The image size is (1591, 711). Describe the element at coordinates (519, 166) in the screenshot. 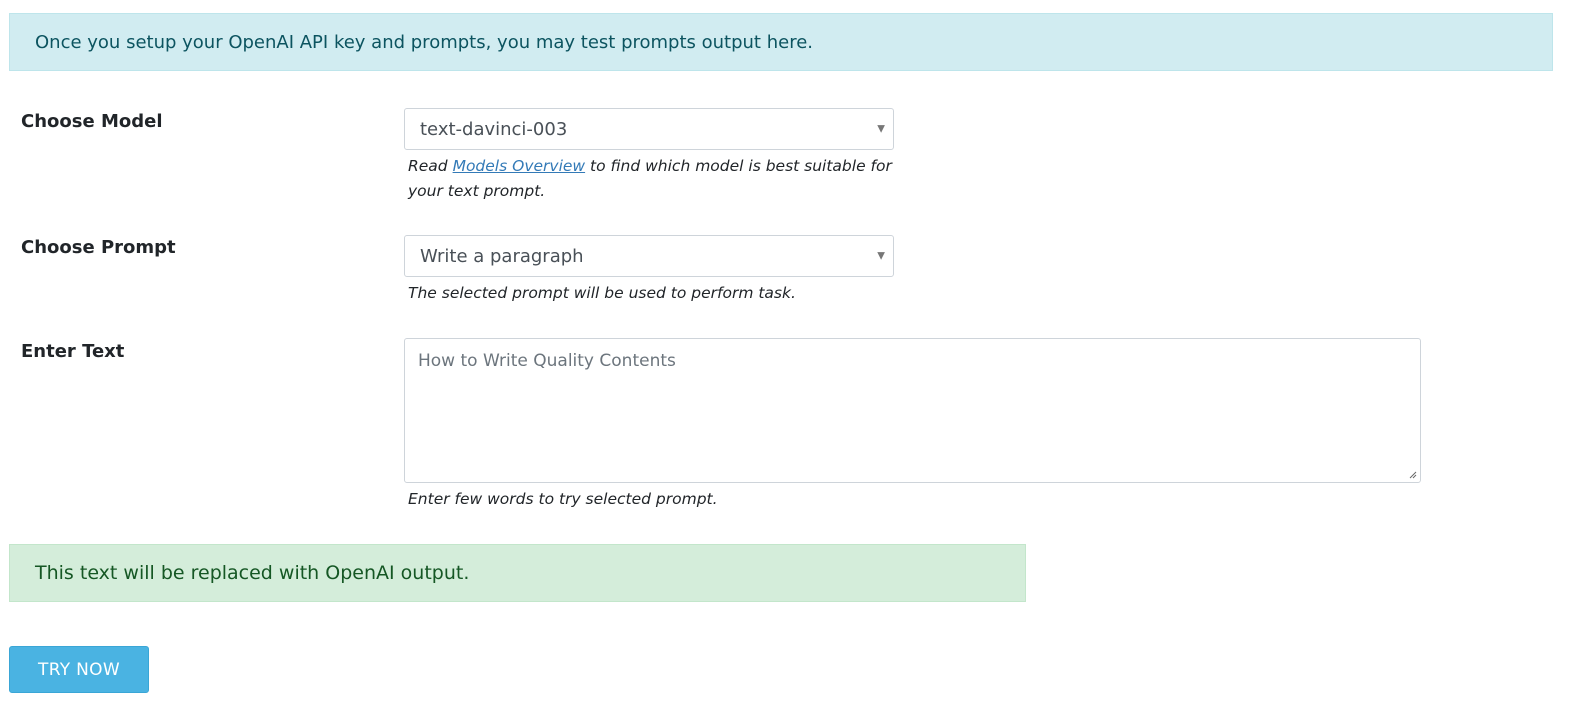

I see `models-overview-link: Models Overview` at that location.